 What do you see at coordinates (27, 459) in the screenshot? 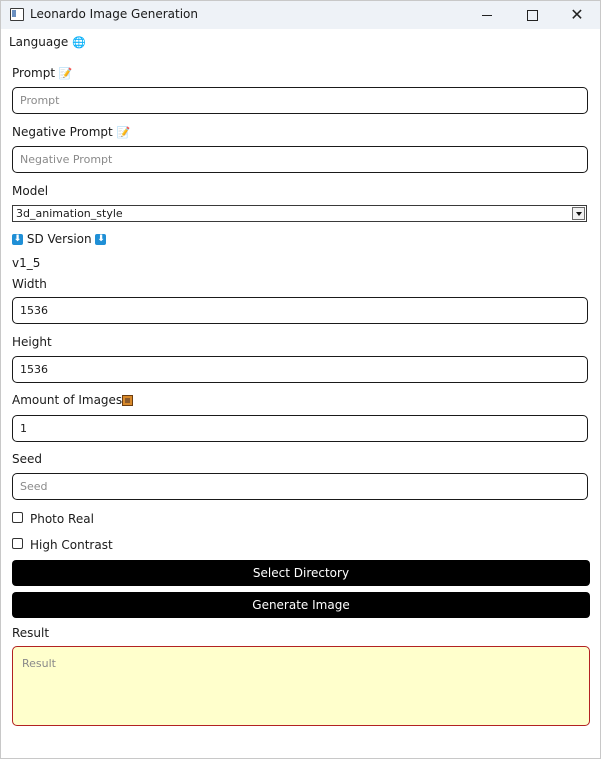
I see `seed-label: Seed` at bounding box center [27, 459].